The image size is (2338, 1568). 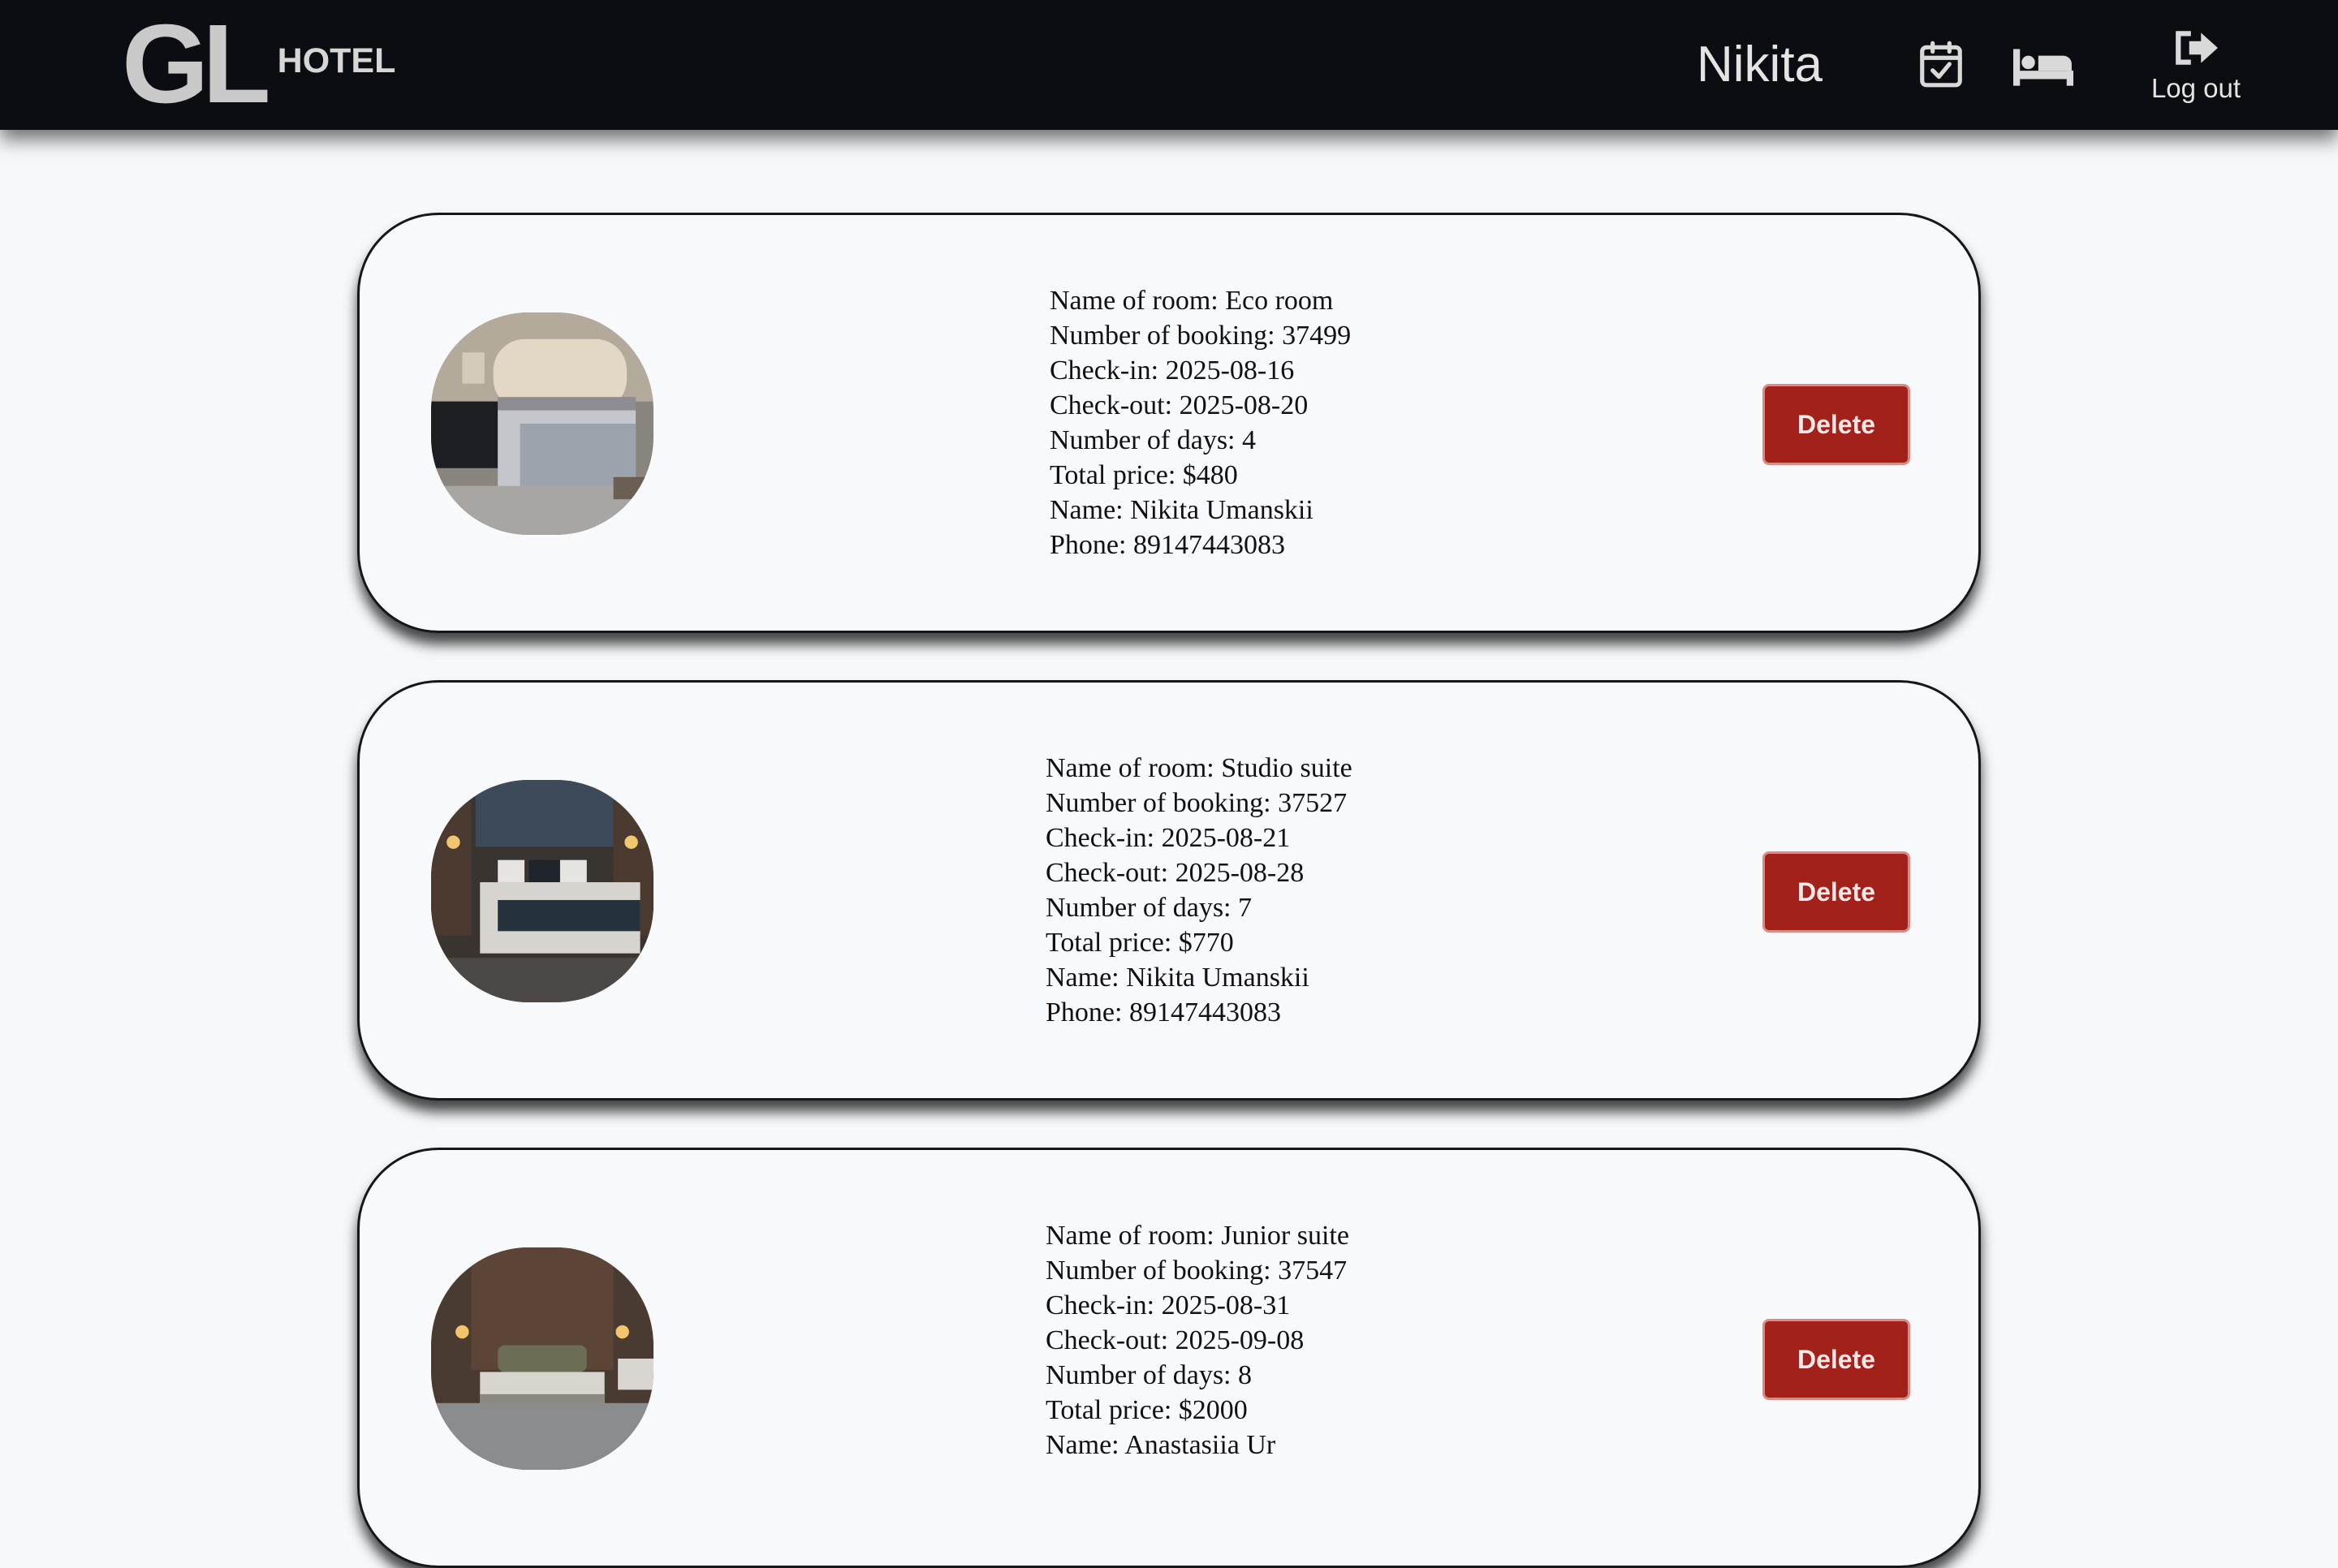 What do you see at coordinates (1175, 1340) in the screenshot?
I see `check-out-date: Check-out: 2025-09-08` at bounding box center [1175, 1340].